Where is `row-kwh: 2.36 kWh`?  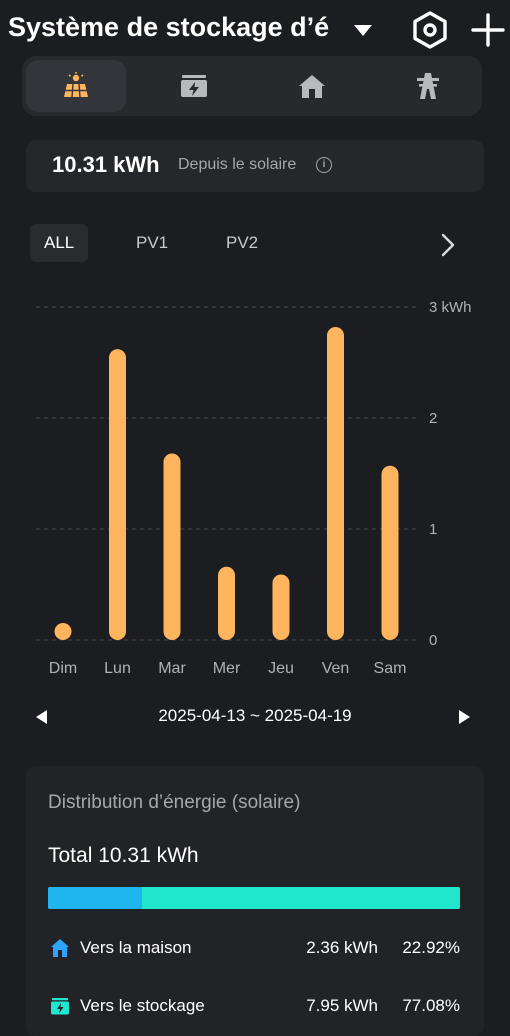
row-kwh: 2.36 kWh is located at coordinates (342, 947).